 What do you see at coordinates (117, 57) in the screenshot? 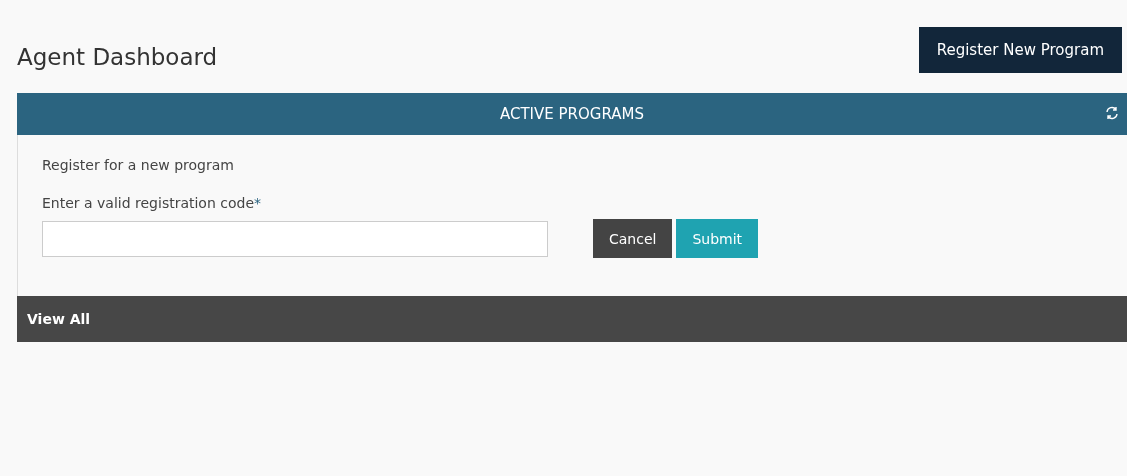
I see `page-title: Agent Dashboard` at bounding box center [117, 57].